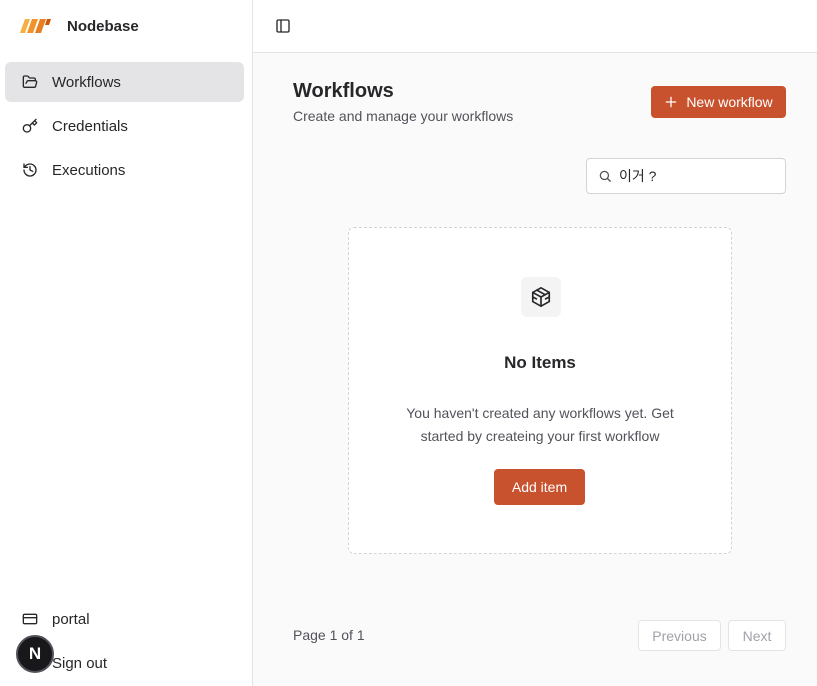 Image resolution: width=817 pixels, height=686 pixels. I want to click on search-field, so click(686, 176).